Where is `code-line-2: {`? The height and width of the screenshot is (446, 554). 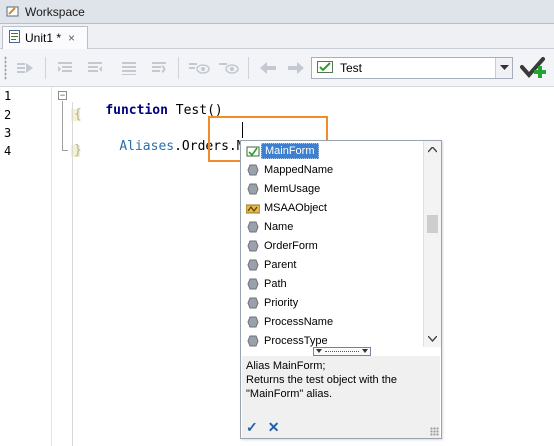 code-line-2: { is located at coordinates (78, 114).